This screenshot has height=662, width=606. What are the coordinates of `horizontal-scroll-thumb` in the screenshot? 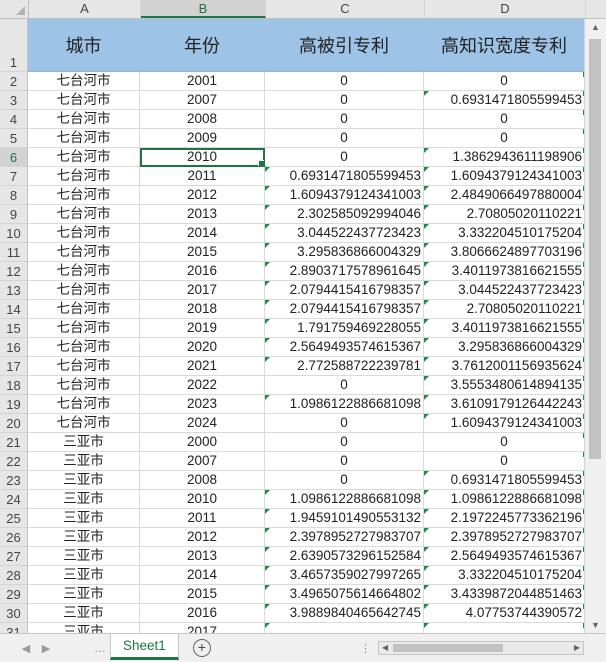 It's located at (448, 648).